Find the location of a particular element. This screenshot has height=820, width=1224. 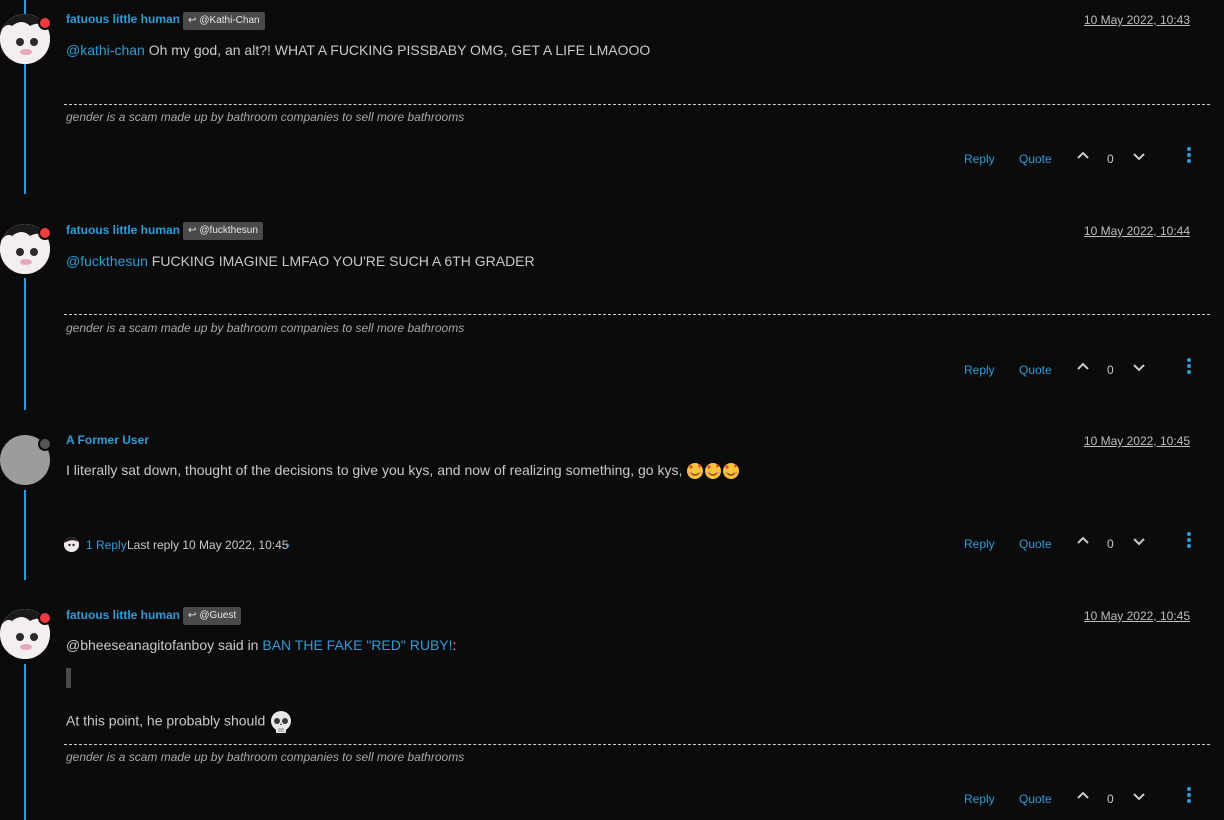

reply-to-label: @Guest is located at coordinates (218, 615).